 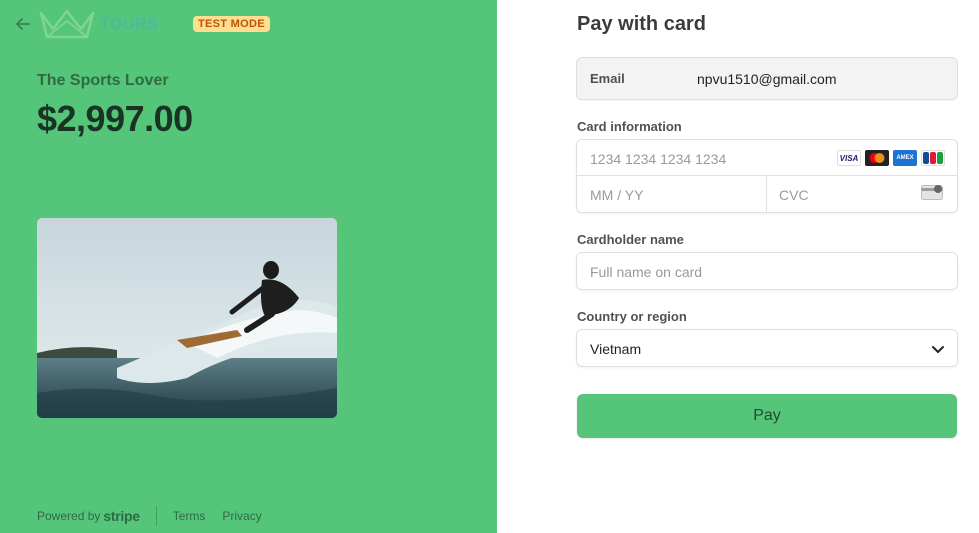 What do you see at coordinates (767, 348) in the screenshot?
I see `country-select: Vietnam` at bounding box center [767, 348].